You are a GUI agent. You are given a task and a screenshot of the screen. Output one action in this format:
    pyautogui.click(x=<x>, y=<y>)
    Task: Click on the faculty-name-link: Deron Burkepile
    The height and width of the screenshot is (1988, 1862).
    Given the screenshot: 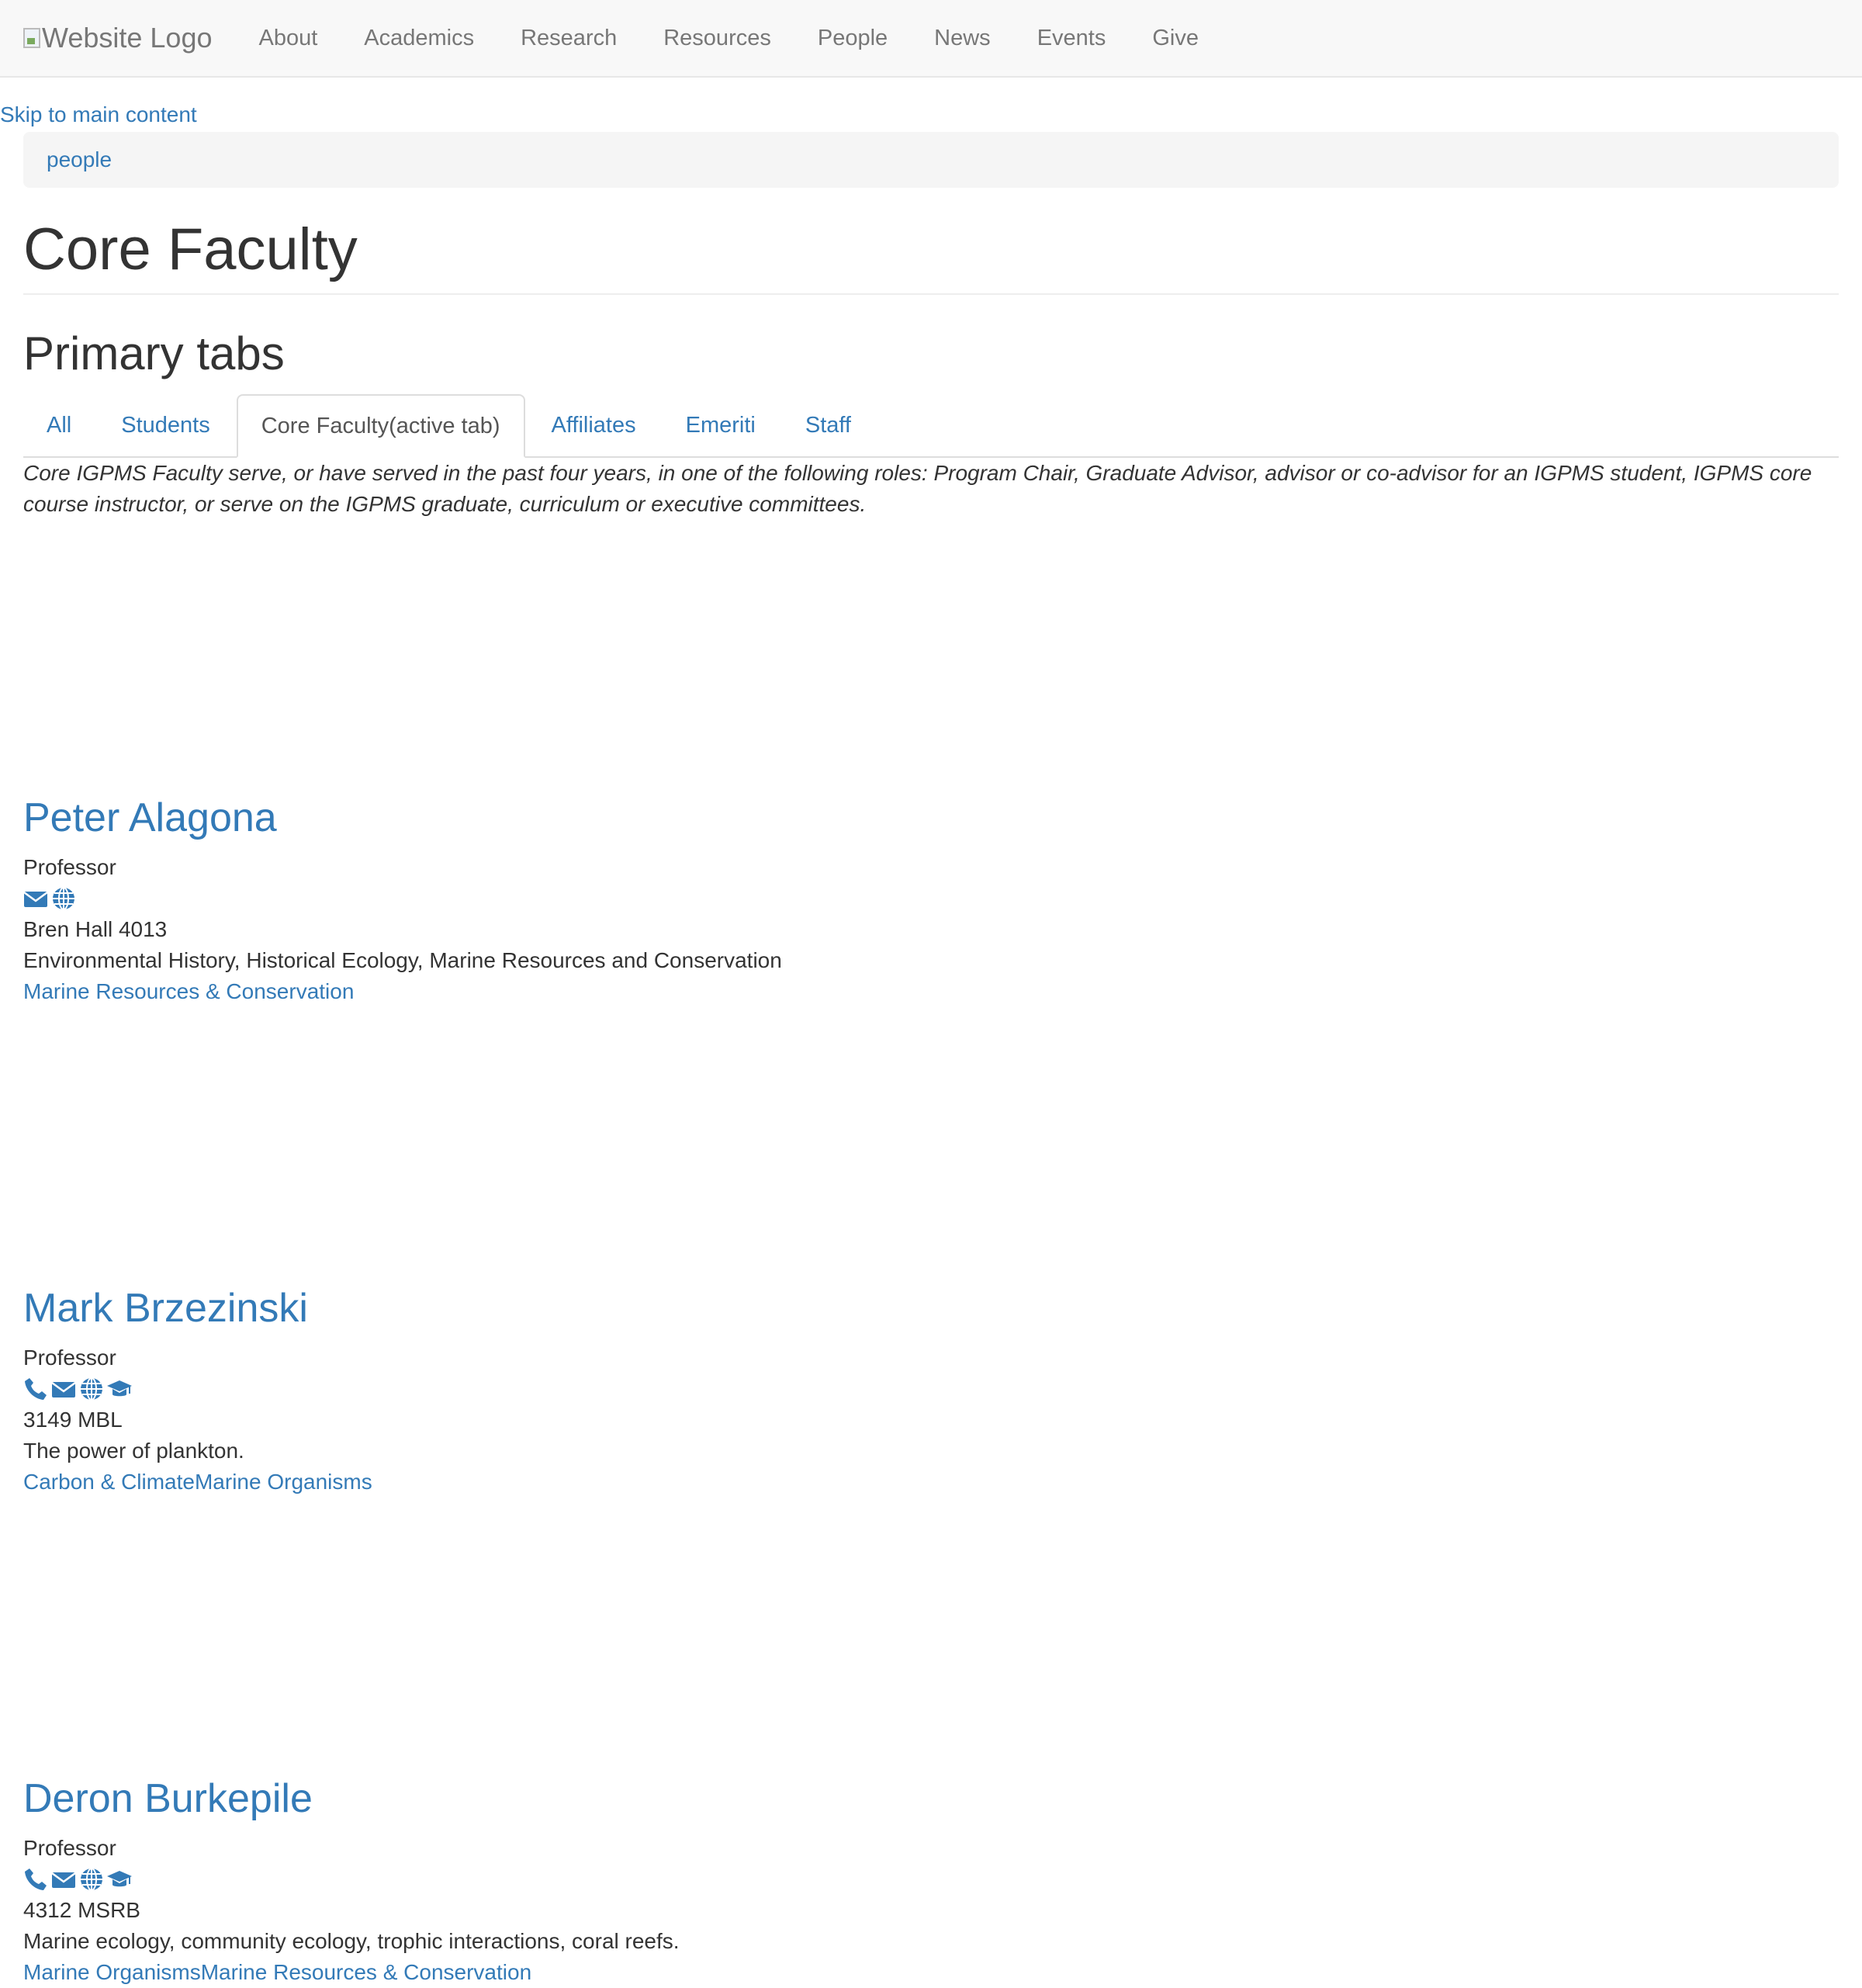 What is the action you would take?
    pyautogui.click(x=168, y=1798)
    